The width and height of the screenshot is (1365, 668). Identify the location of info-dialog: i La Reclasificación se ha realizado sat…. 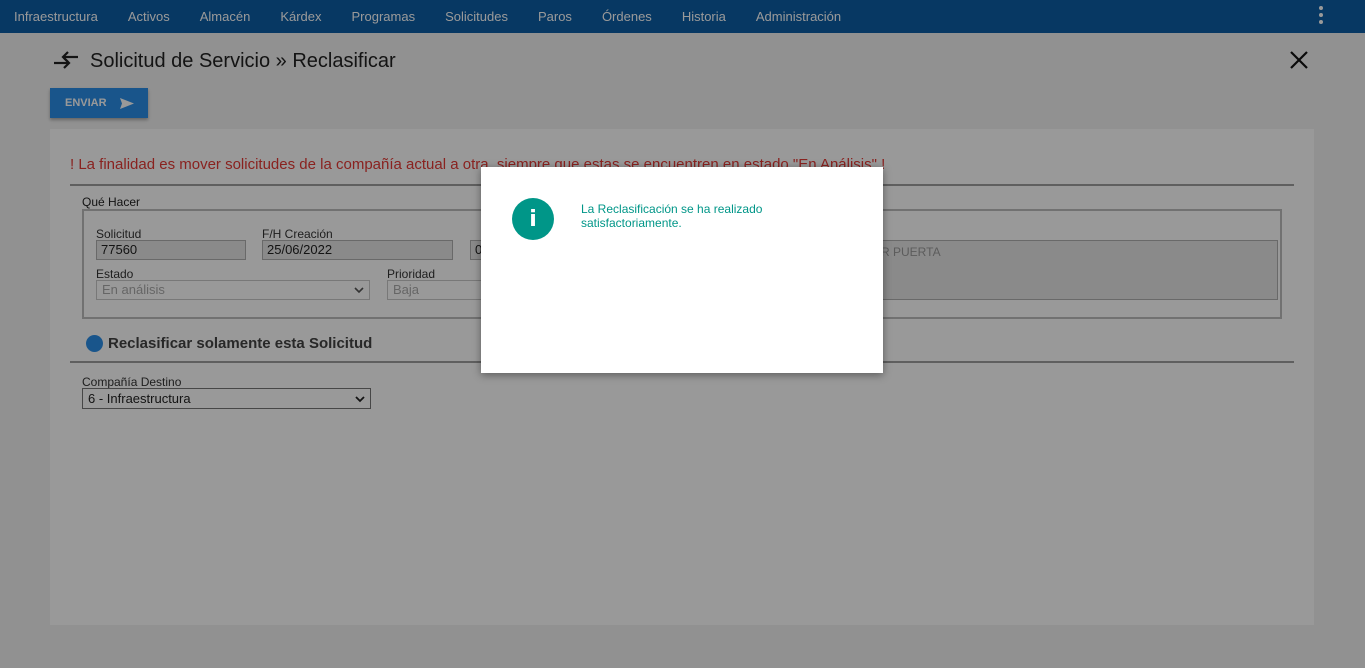
(682, 270).